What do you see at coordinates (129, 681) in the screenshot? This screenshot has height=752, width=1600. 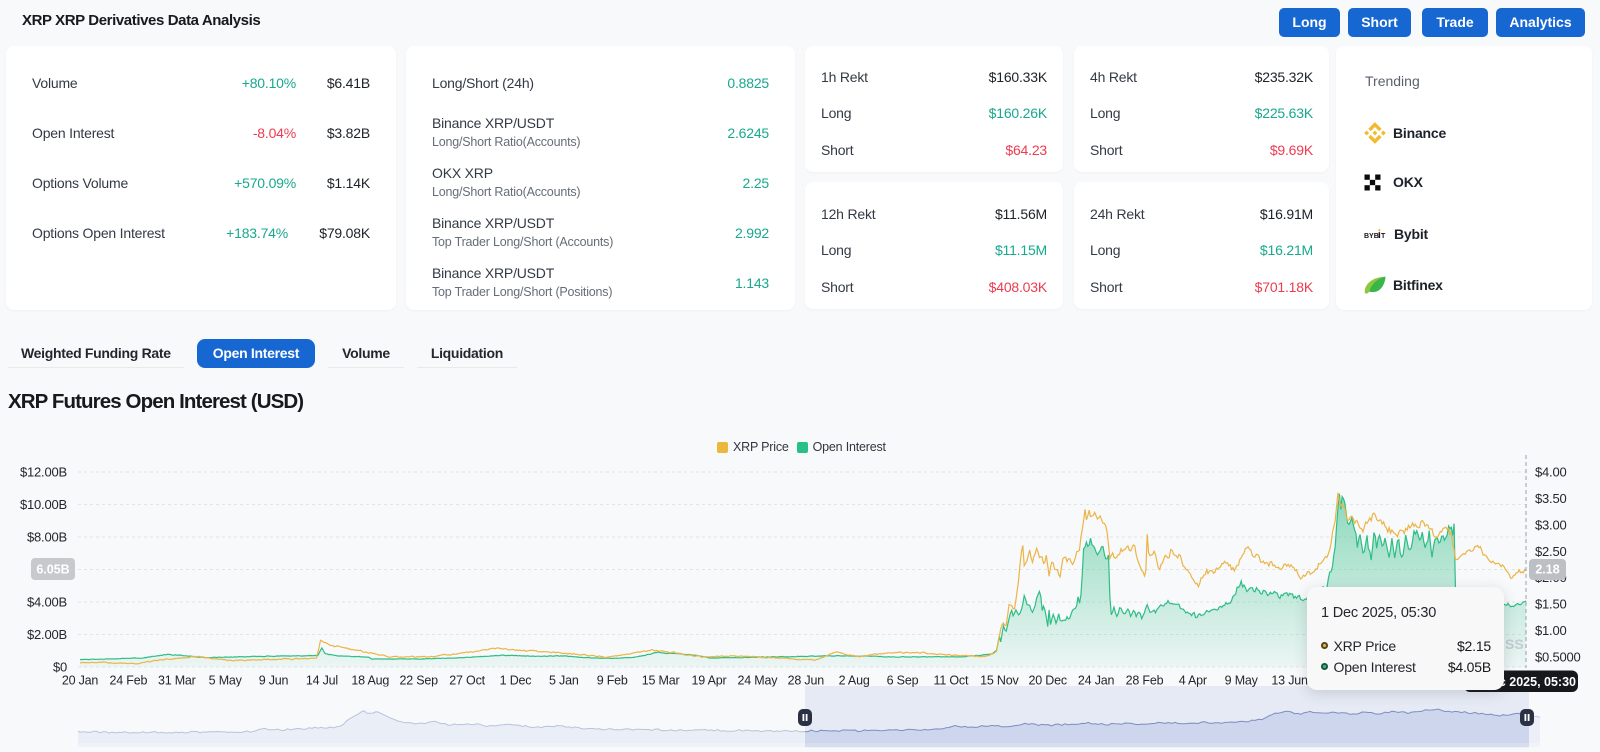 I see `svg-text: 24 Feb` at bounding box center [129, 681].